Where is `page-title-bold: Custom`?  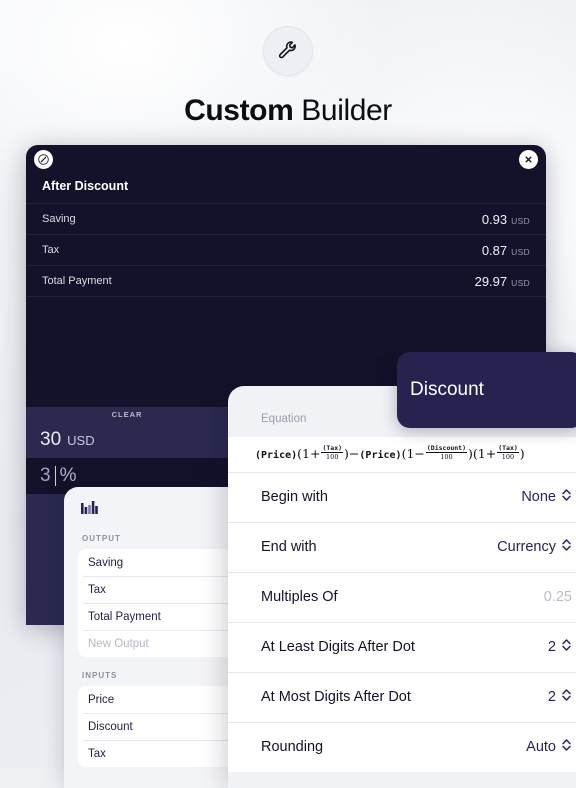
page-title-bold: Custom is located at coordinates (239, 110).